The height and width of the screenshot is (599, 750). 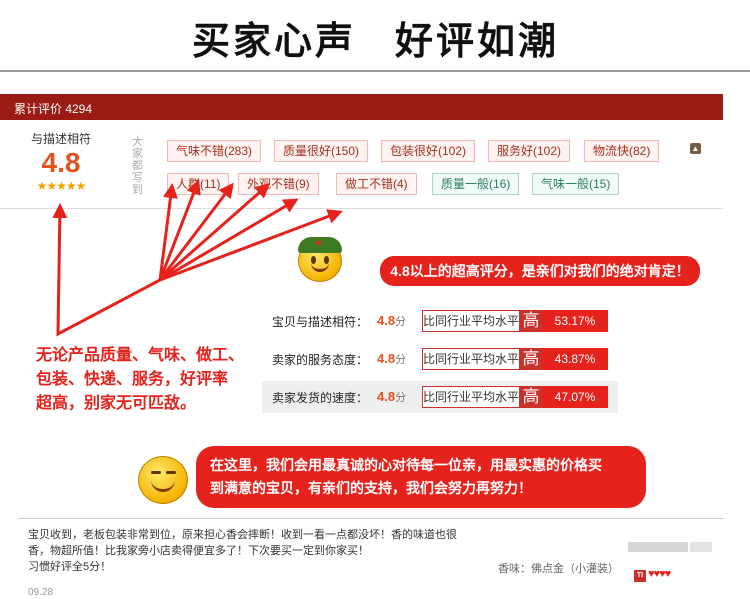 I want to click on rating-row: 宝贝与描述相符： 4.8分 比同行业平均水平 高 53.17%, so click(x=440, y=321).